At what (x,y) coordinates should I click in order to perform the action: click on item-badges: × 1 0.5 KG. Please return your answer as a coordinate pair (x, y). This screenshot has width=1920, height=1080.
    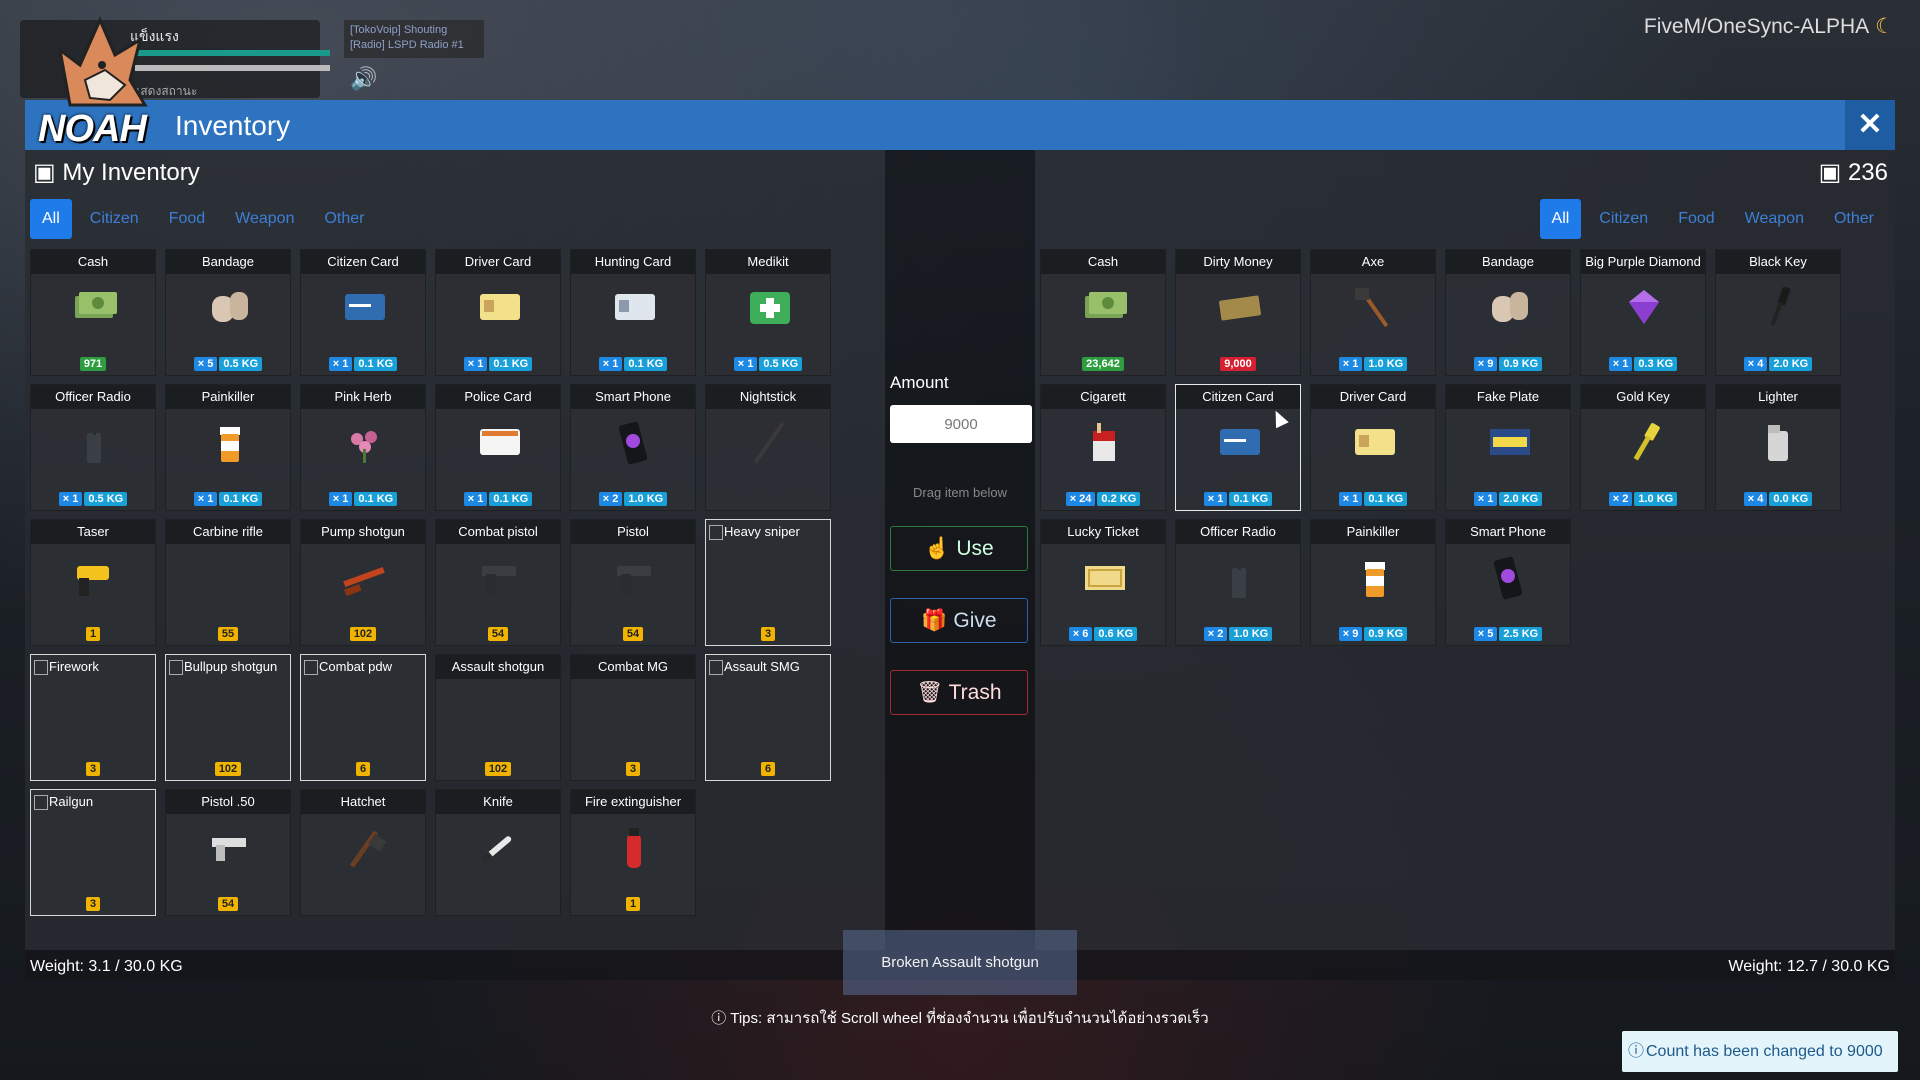
    Looking at the image, I should click on (93, 499).